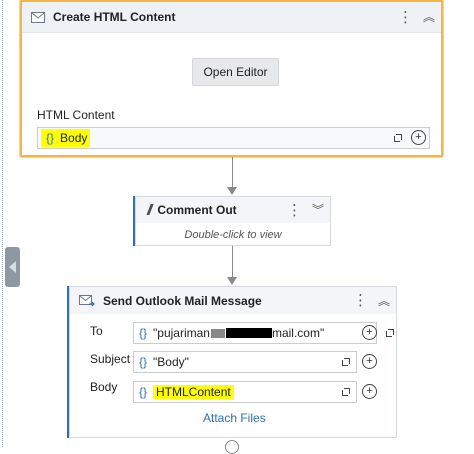 This screenshot has width=474, height=454. Describe the element at coordinates (76, 115) in the screenshot. I see `html-content-label: HTML Content` at that location.